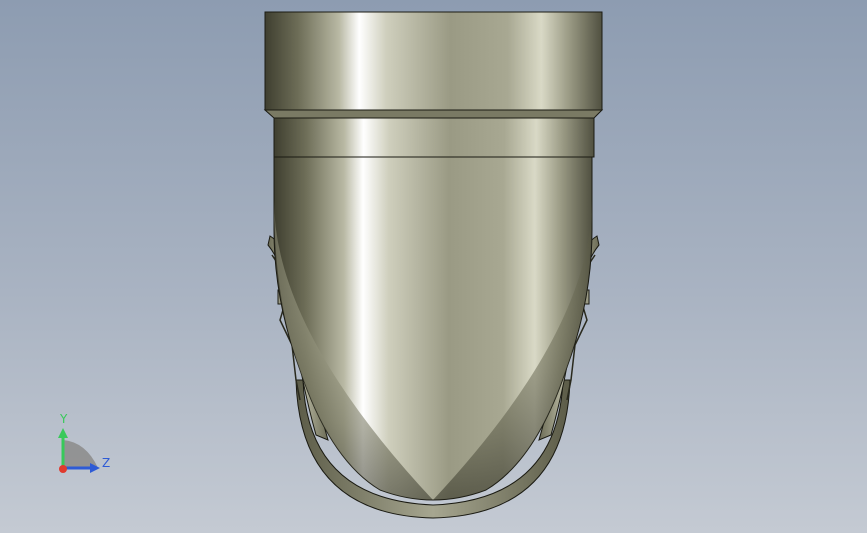 The image size is (867, 533). What do you see at coordinates (63, 433) in the screenshot?
I see `y-axis-arrowhead` at bounding box center [63, 433].